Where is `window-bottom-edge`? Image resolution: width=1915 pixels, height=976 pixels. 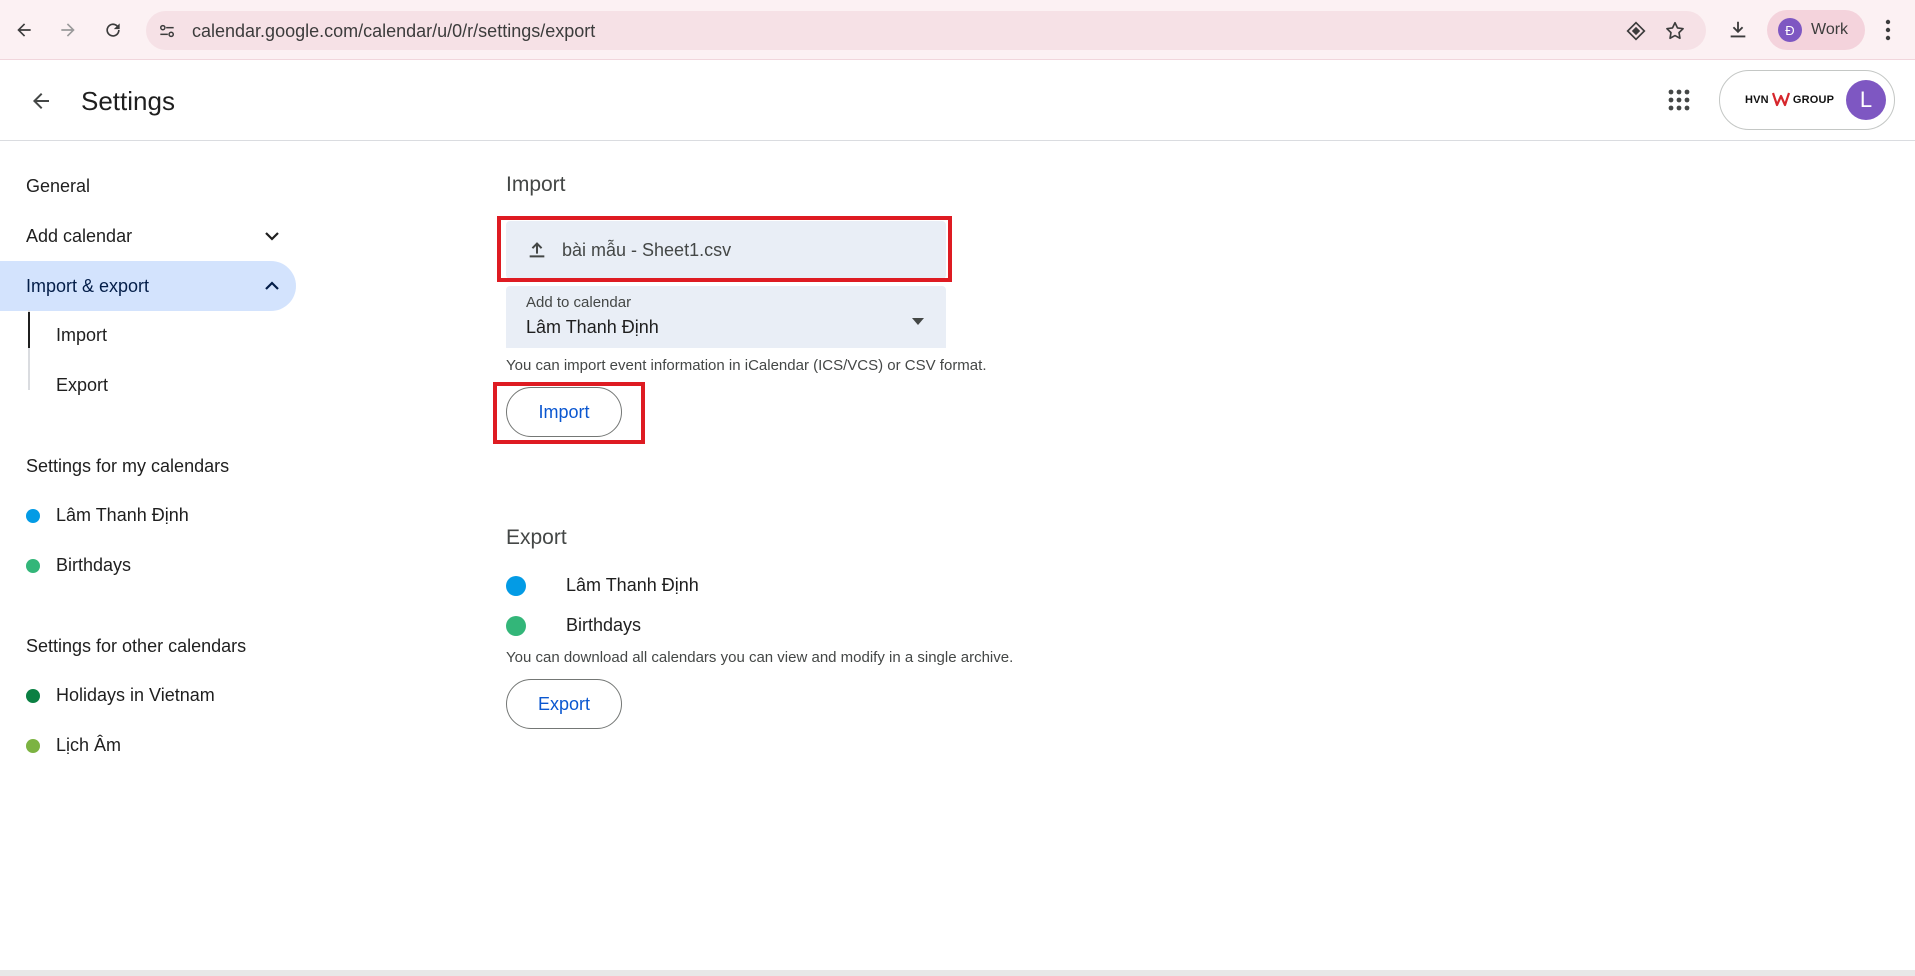
window-bottom-edge is located at coordinates (957, 973).